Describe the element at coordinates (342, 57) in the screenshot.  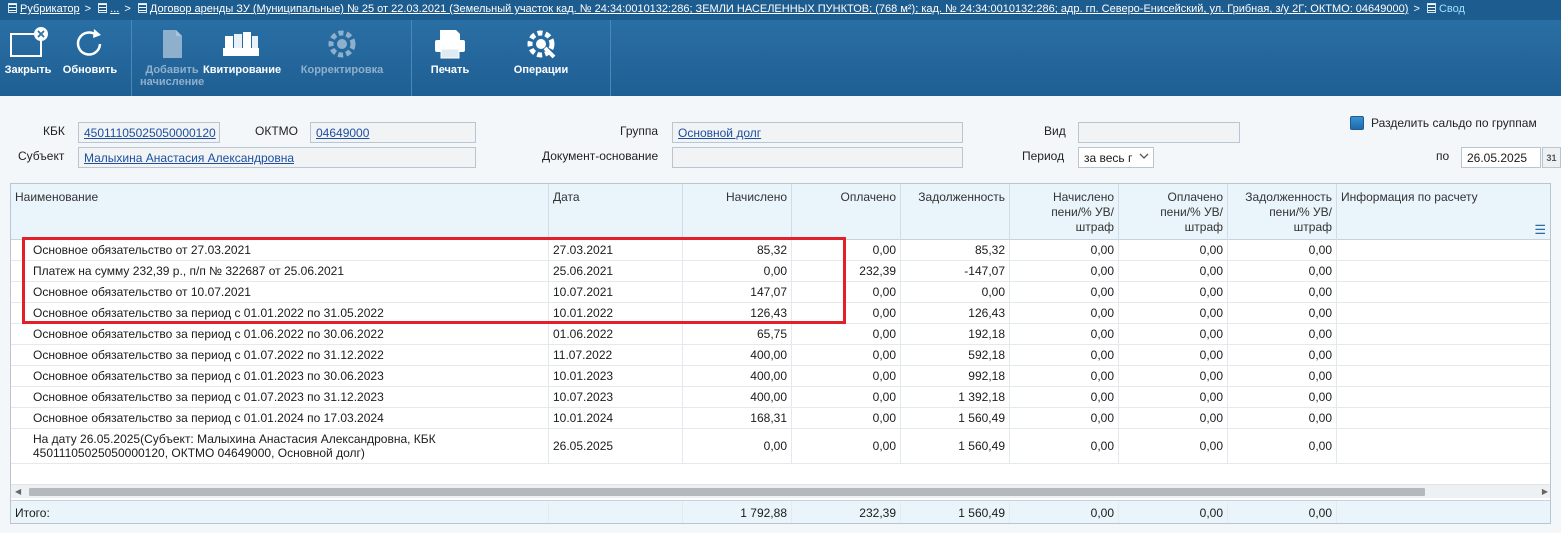
I see `correction-button: Корректировка` at that location.